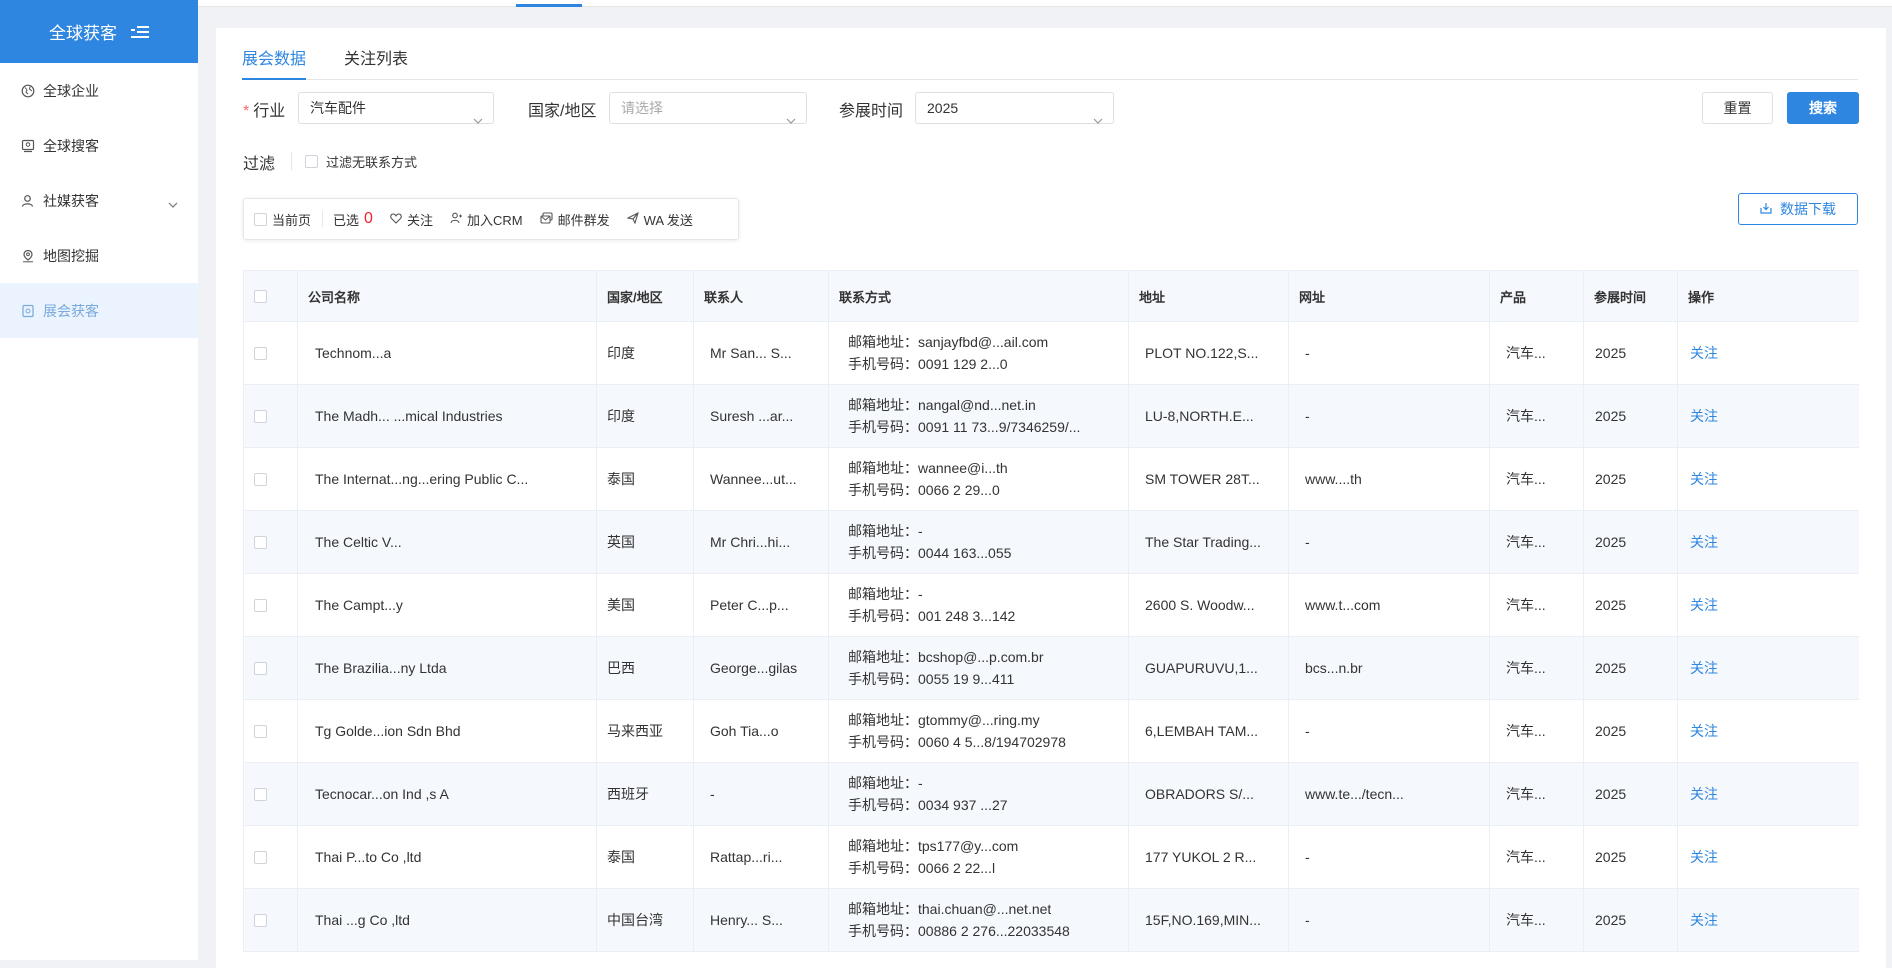  What do you see at coordinates (99, 31) in the screenshot?
I see `sidebar-brand: 全球获客` at bounding box center [99, 31].